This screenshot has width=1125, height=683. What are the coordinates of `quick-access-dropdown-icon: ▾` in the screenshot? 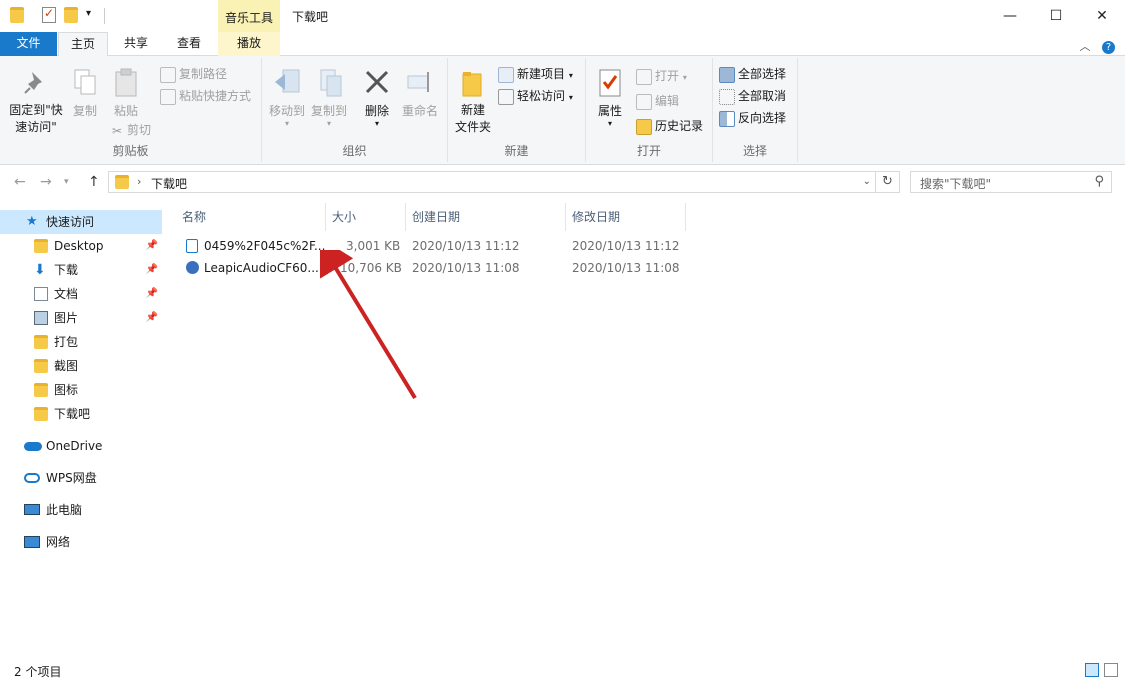 It's located at (88, 13).